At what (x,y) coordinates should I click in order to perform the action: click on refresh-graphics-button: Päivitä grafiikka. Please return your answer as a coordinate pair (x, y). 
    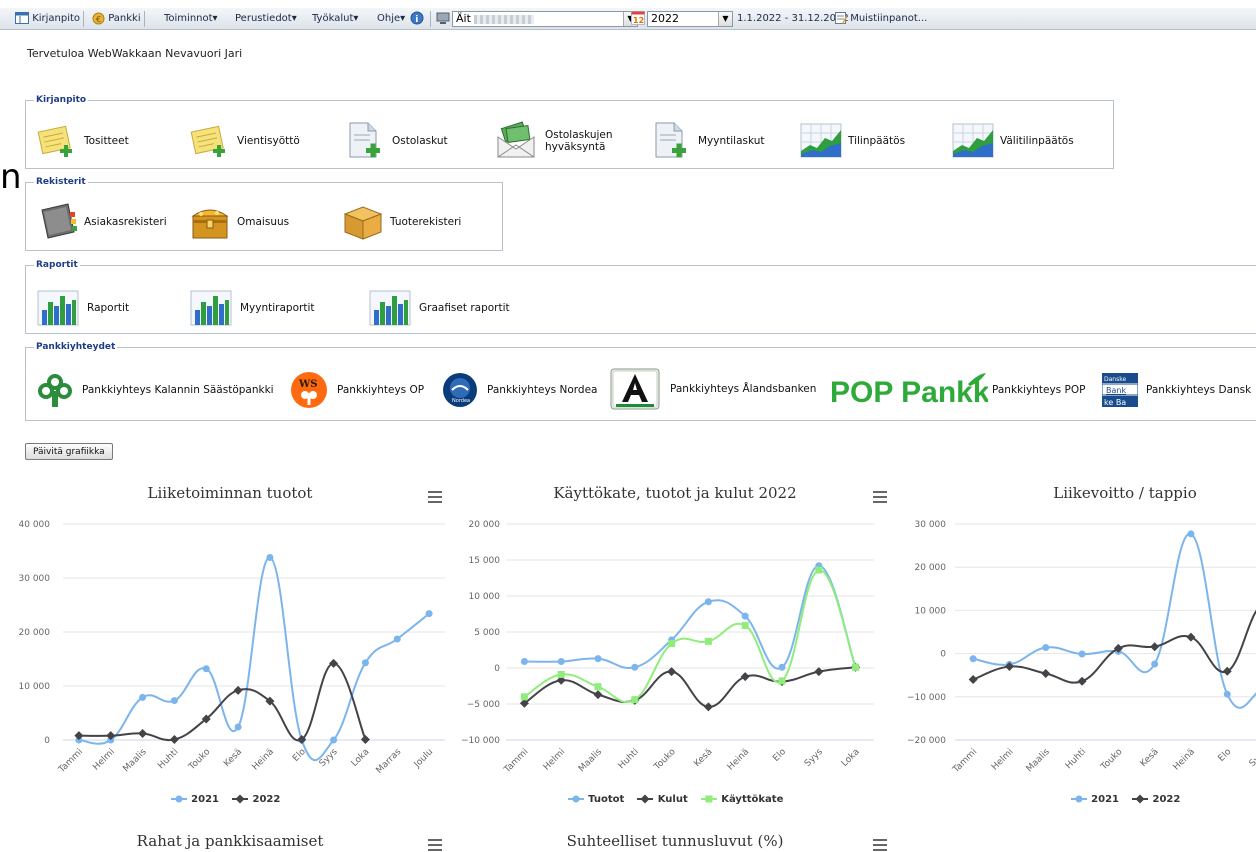
    Looking at the image, I should click on (69, 451).